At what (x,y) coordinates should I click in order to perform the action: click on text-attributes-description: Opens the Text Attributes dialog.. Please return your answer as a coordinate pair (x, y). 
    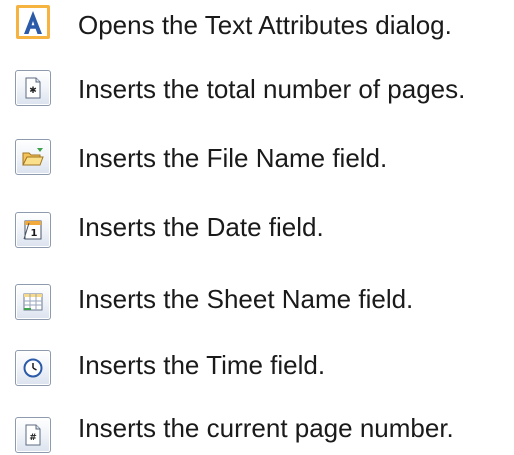
    Looking at the image, I should click on (265, 25).